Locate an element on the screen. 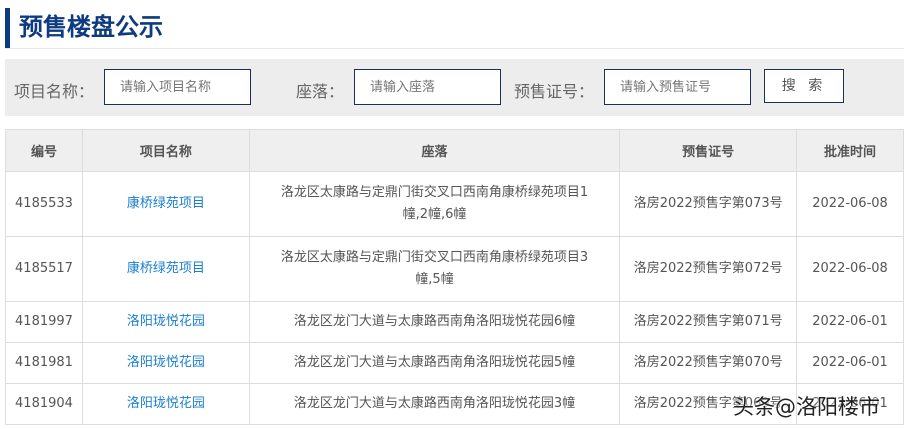 This screenshot has height=429, width=908. row-location: 洛龙区太康路与定鼎门街交叉口西南角康桥绿苑项目1幢,2幢,6幢 is located at coordinates (434, 204).